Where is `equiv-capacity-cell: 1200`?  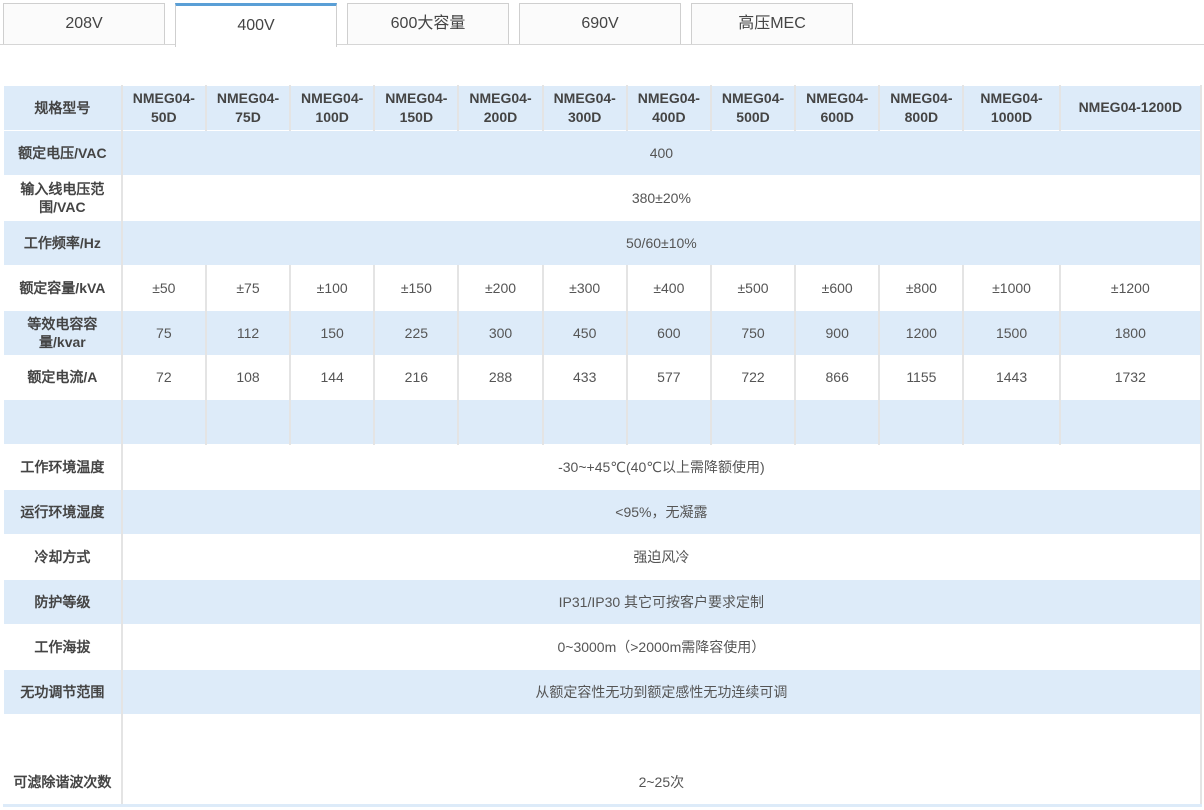
equiv-capacity-cell: 1200 is located at coordinates (921, 332).